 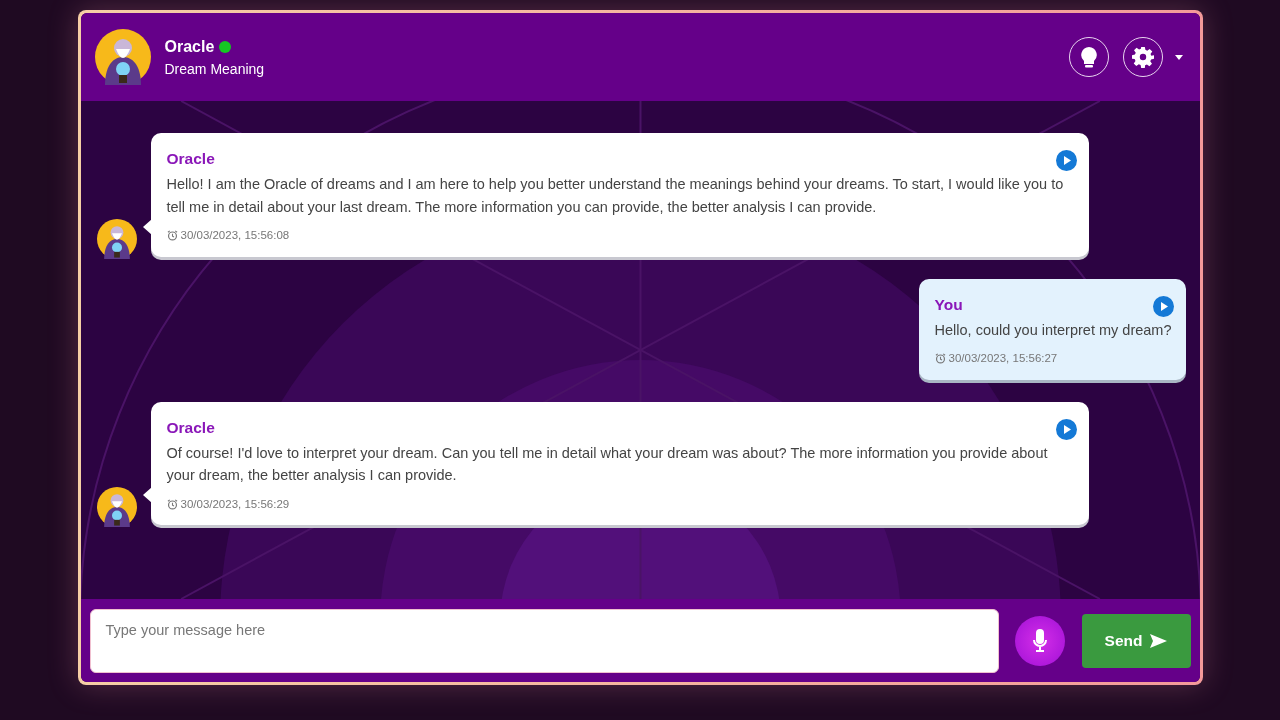 What do you see at coordinates (189, 46) in the screenshot?
I see `contact-name: Oracle` at bounding box center [189, 46].